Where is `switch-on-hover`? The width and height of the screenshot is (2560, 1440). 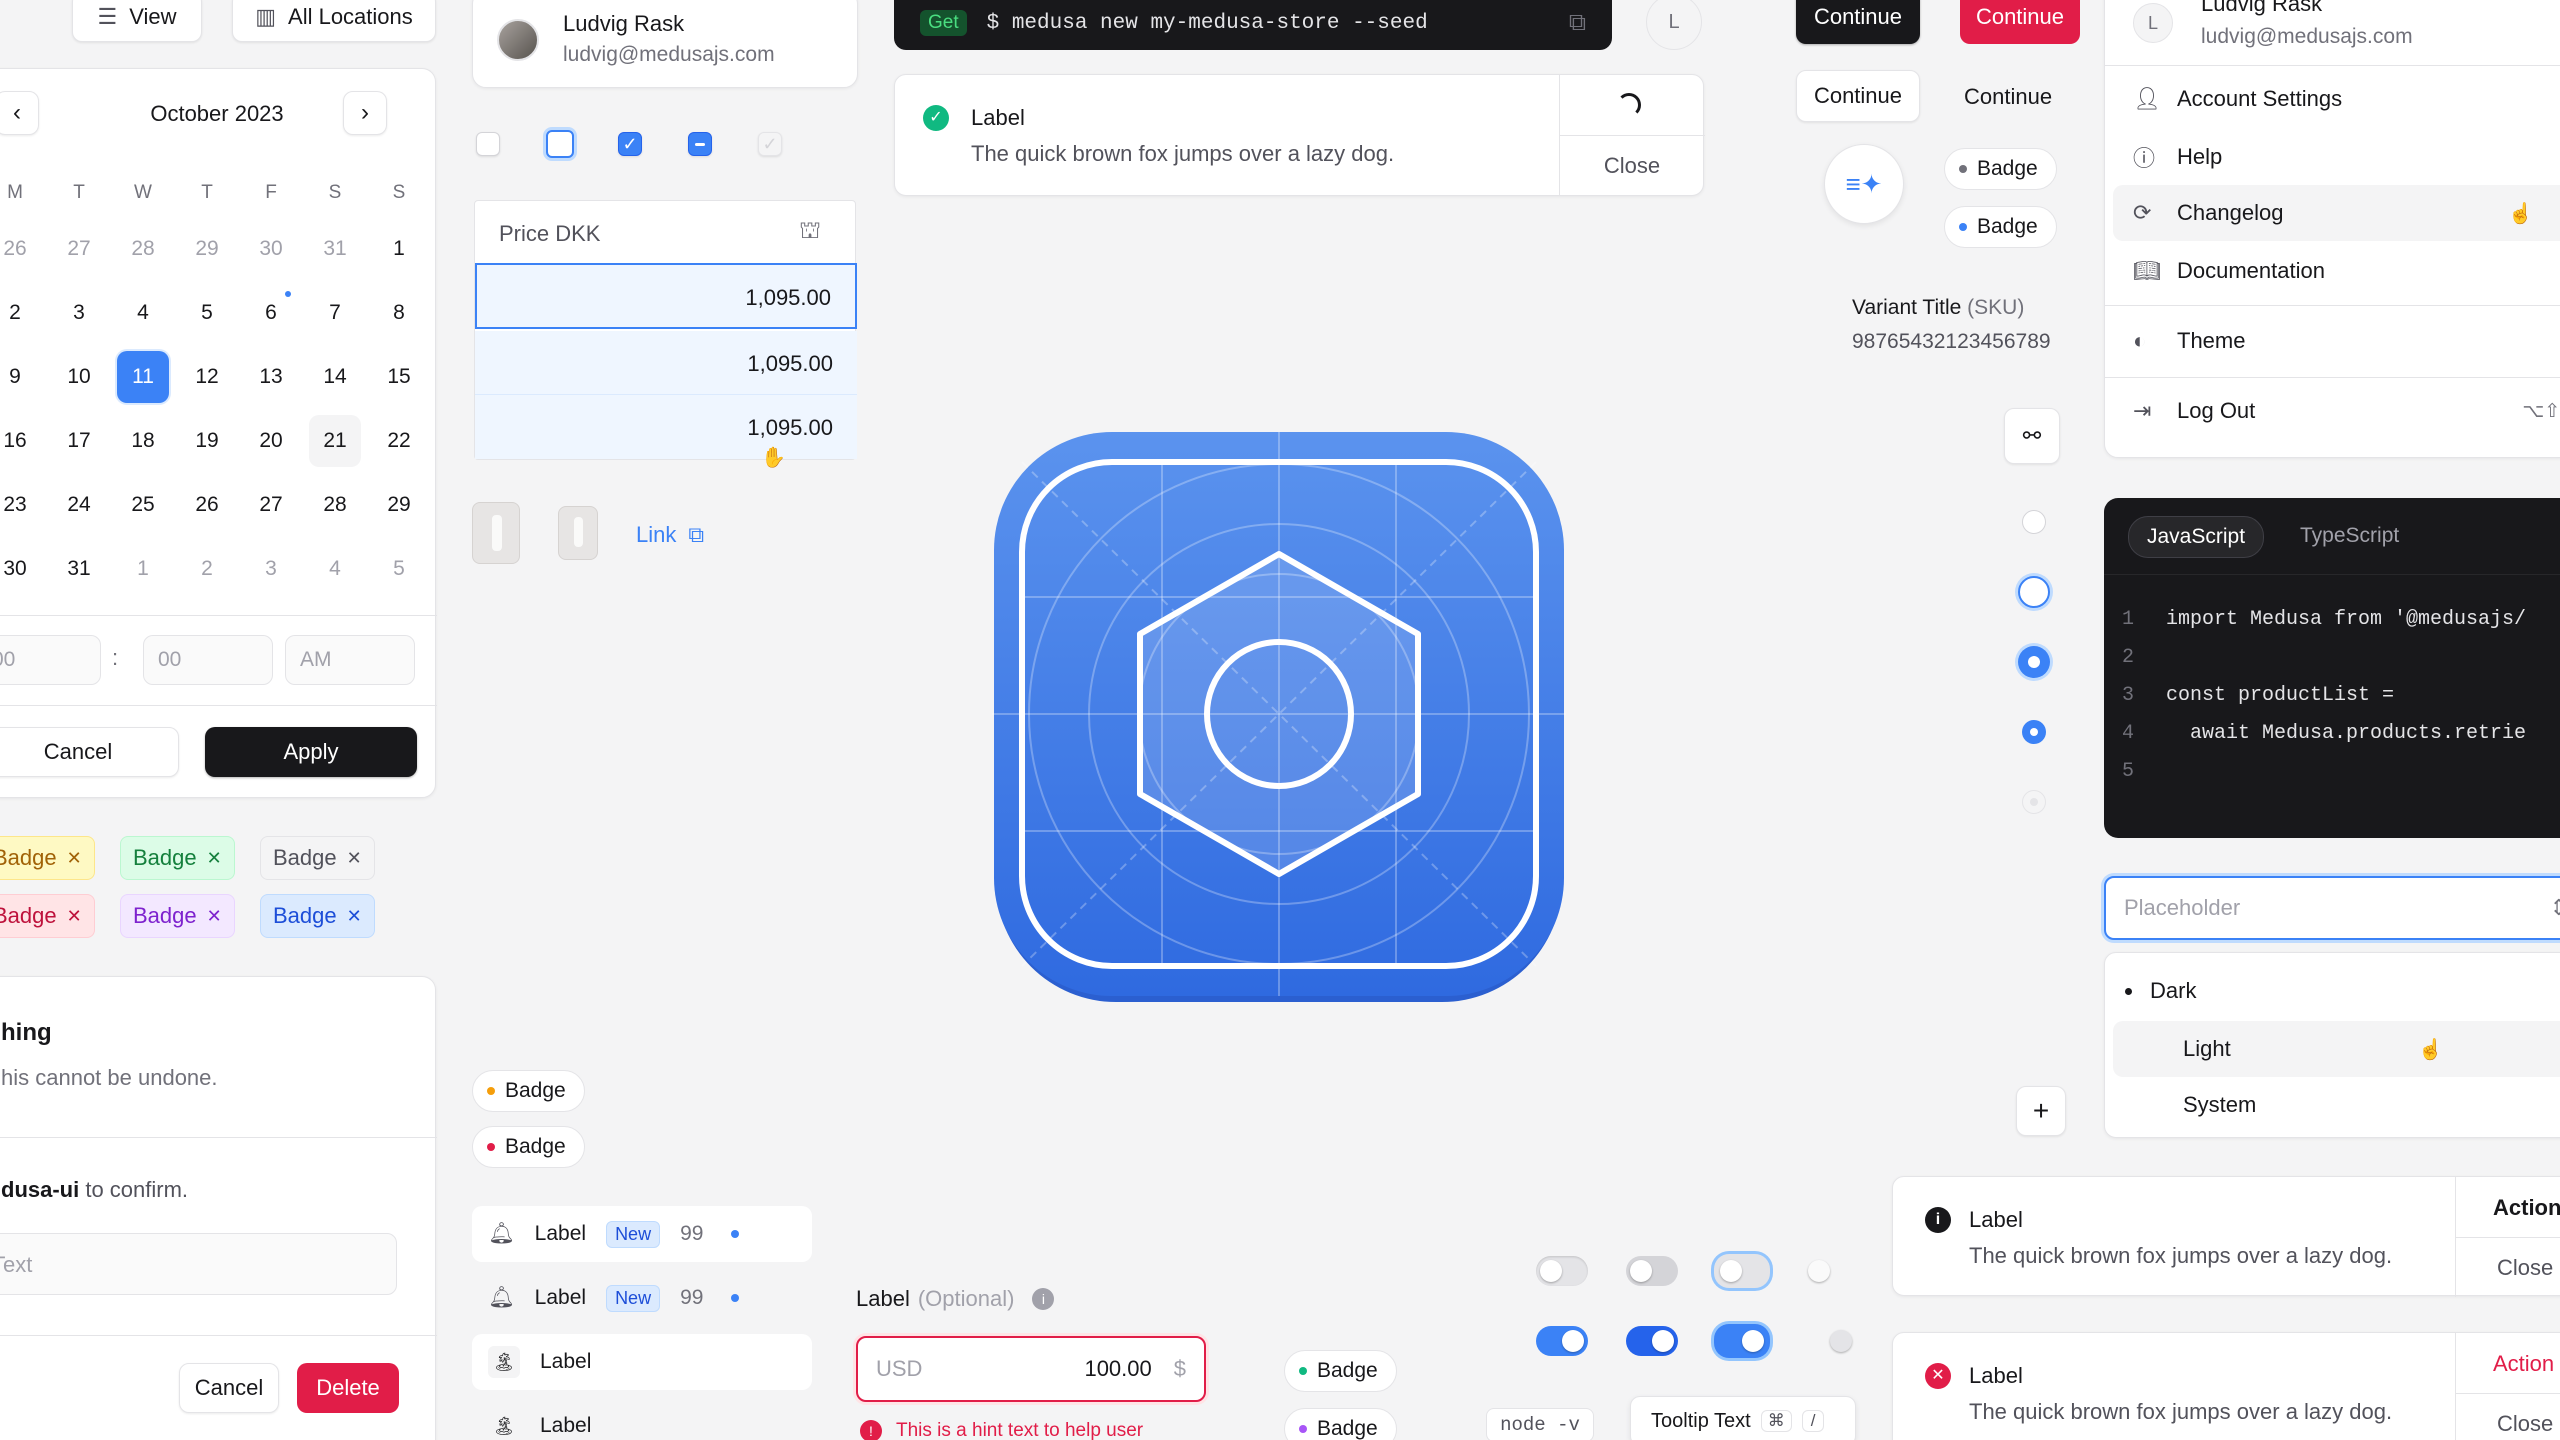 switch-on-hover is located at coordinates (1652, 1341).